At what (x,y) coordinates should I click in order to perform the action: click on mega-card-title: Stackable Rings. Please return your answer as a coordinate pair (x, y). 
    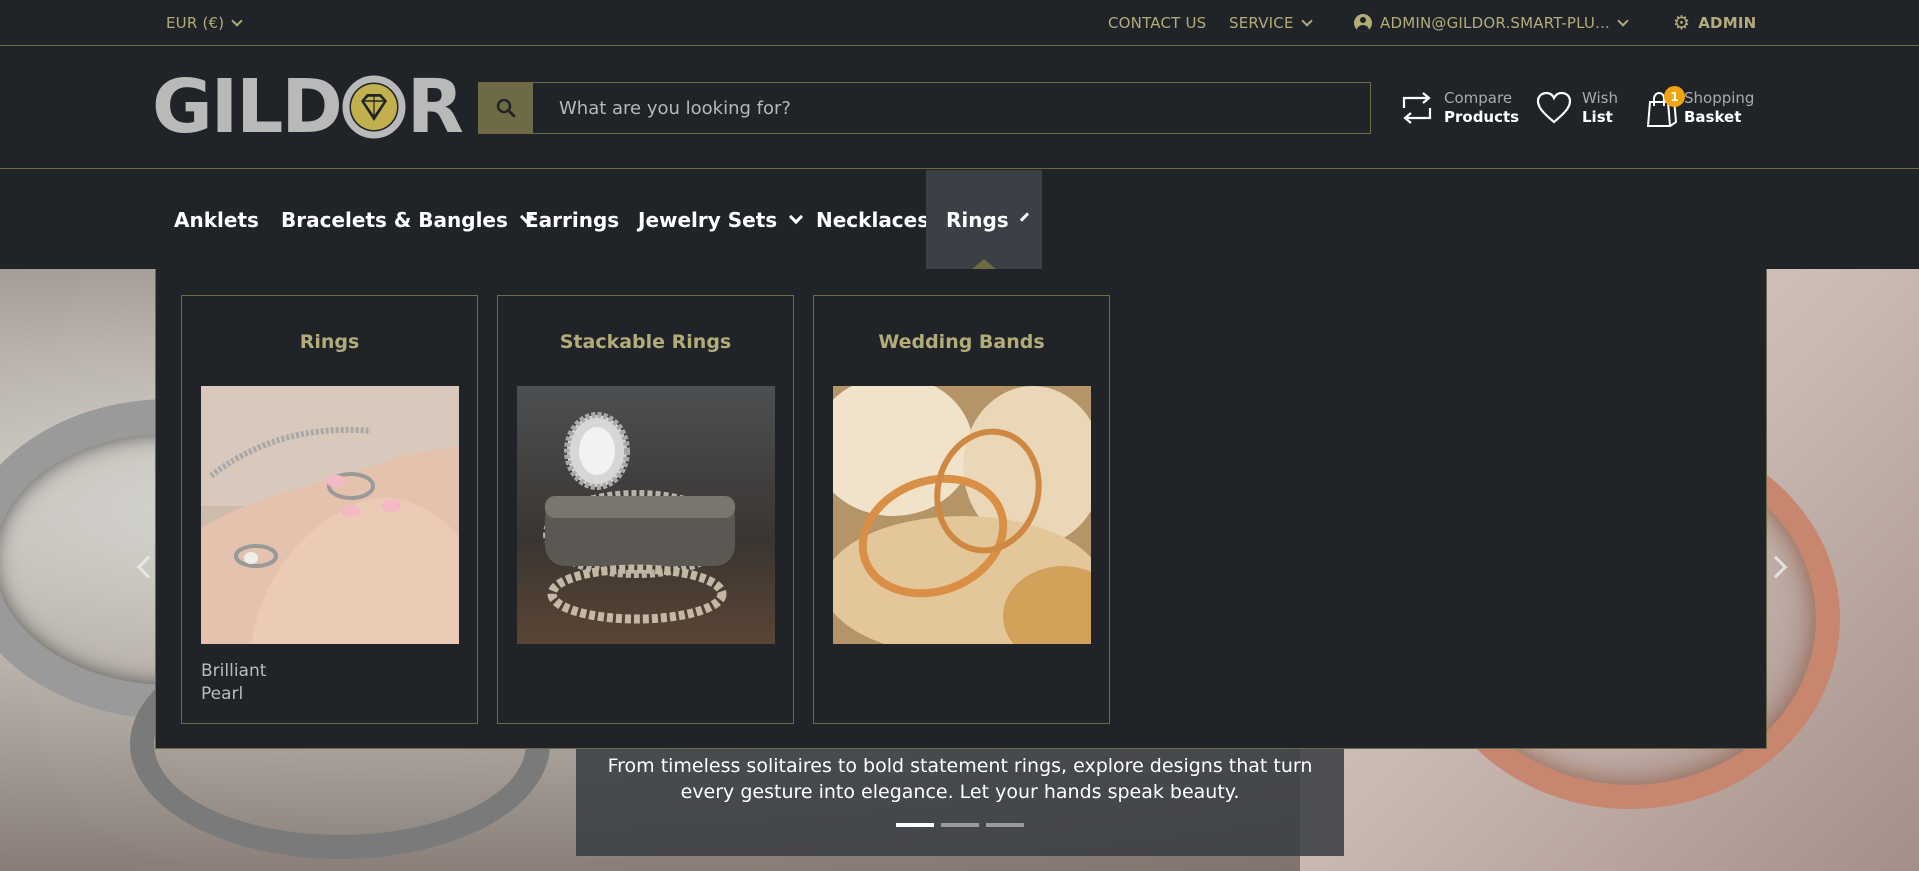
    Looking at the image, I should click on (645, 342).